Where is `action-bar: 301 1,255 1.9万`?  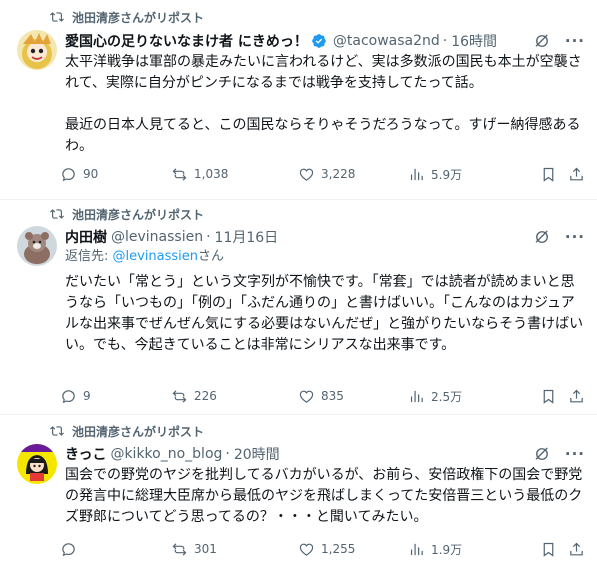 action-bar: 301 1,255 1.9万 is located at coordinates (322, 549).